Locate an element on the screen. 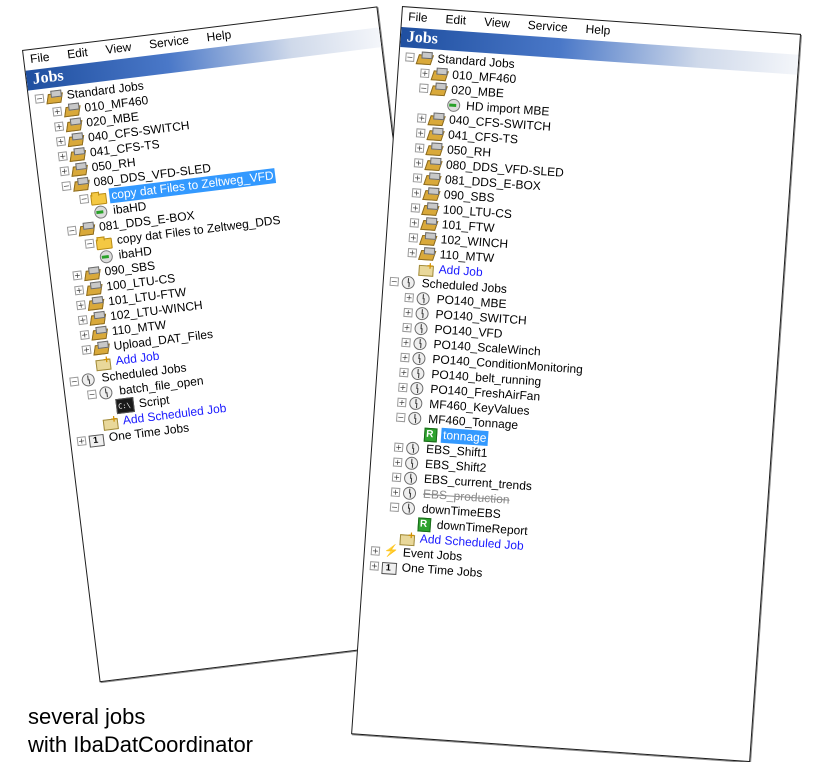 Image resolution: width=825 pixels, height=762 pixels. folder-icon is located at coordinates (103, 242).